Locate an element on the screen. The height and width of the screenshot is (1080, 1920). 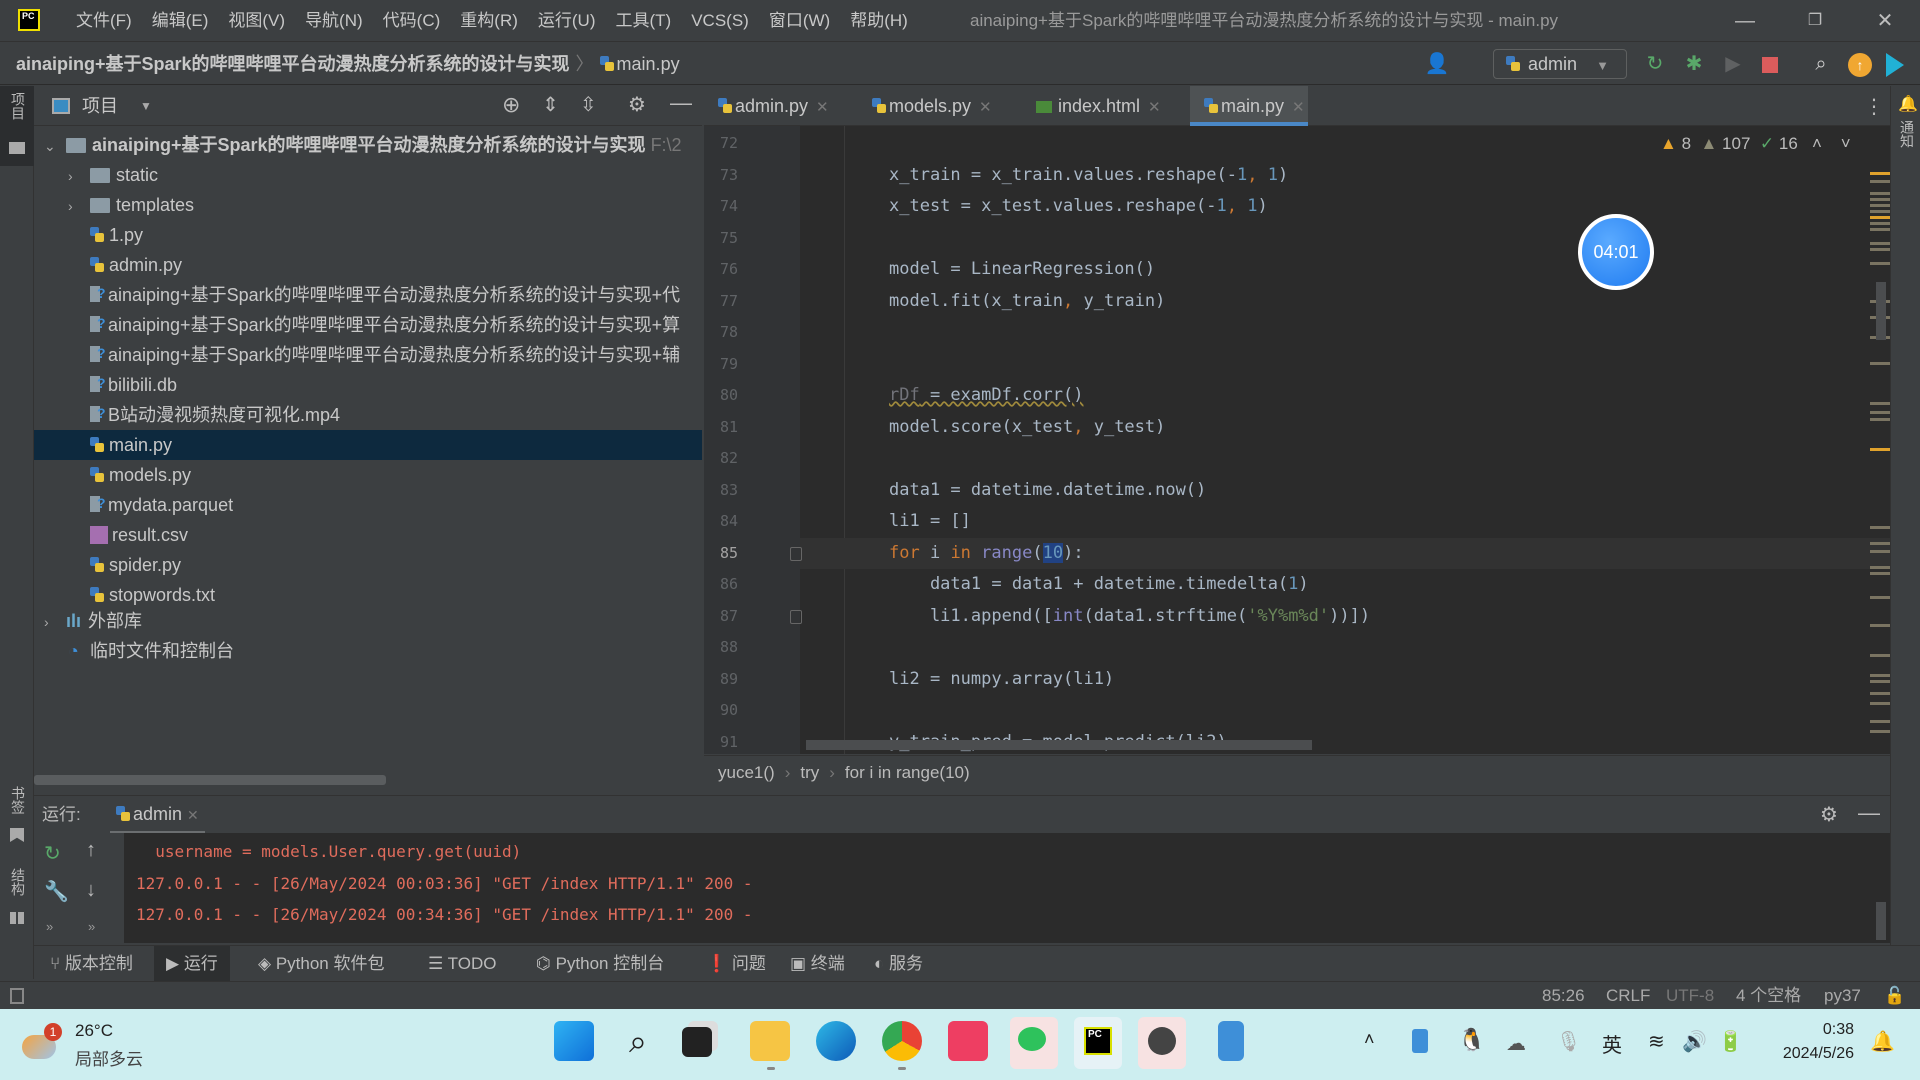
pycharm-logo-icon: PC is located at coordinates (29, 20).